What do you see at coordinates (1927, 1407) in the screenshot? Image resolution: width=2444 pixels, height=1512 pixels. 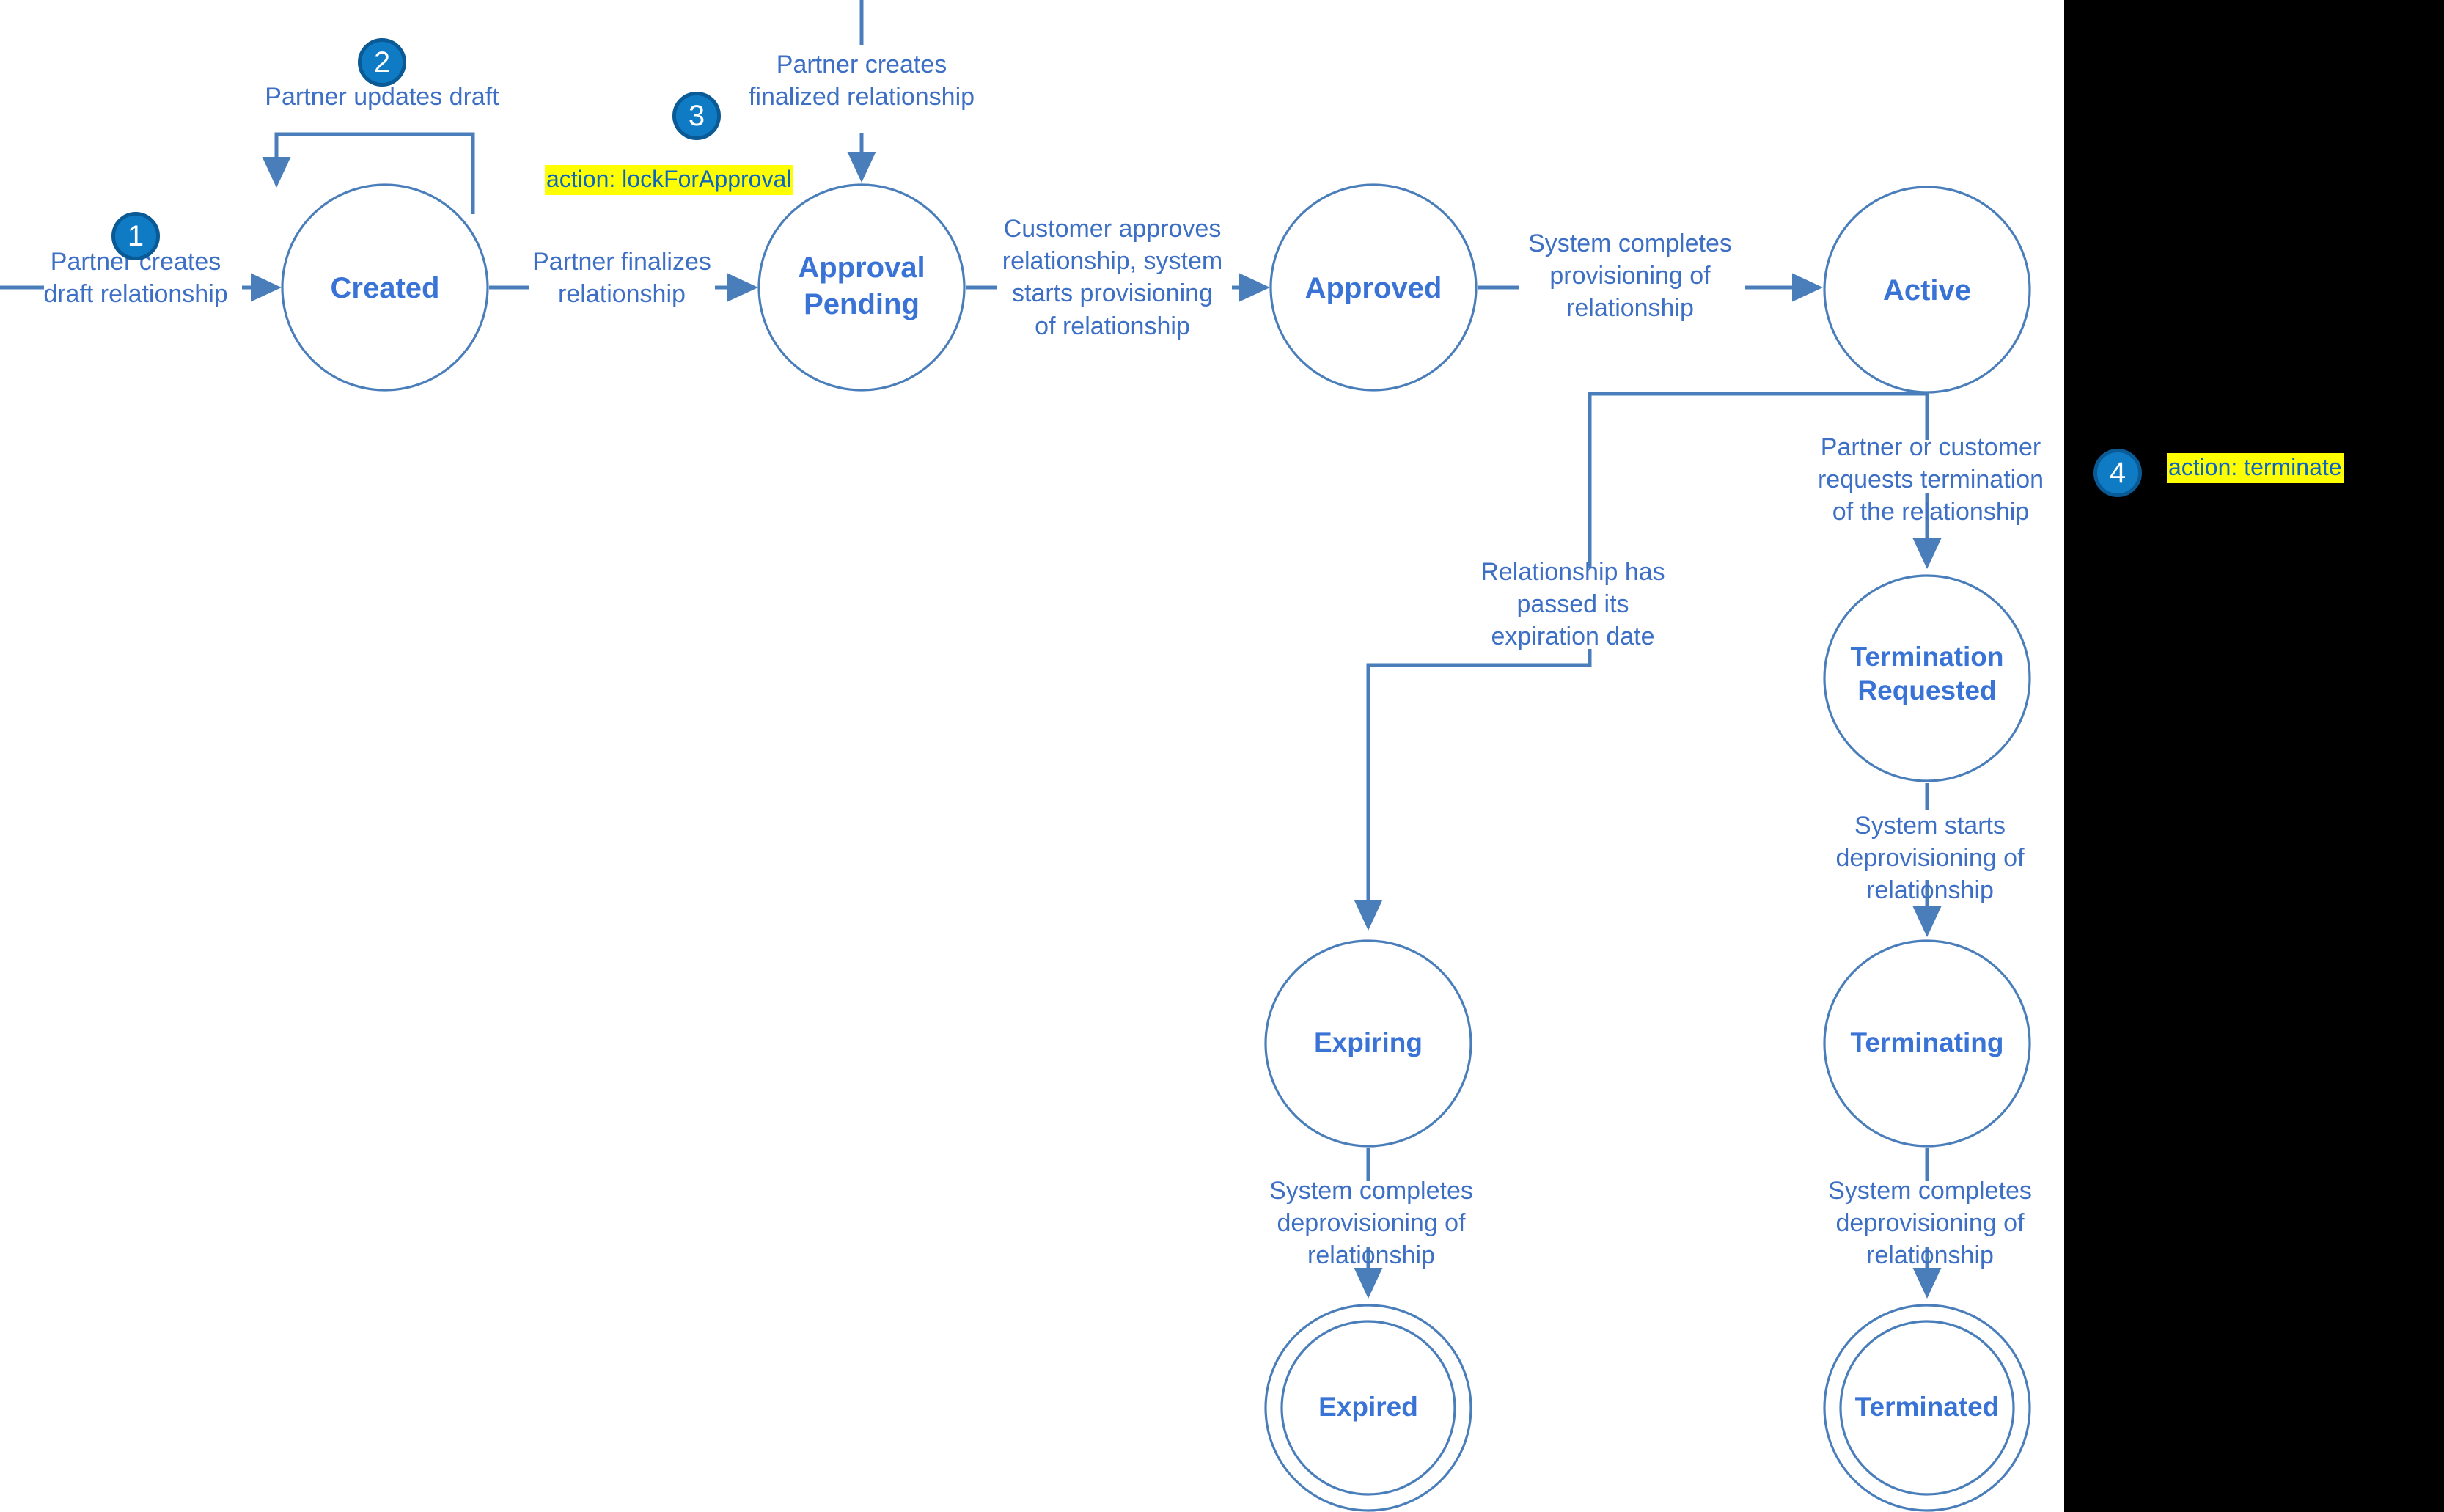 I see `state-label-terminated: Terminated` at bounding box center [1927, 1407].